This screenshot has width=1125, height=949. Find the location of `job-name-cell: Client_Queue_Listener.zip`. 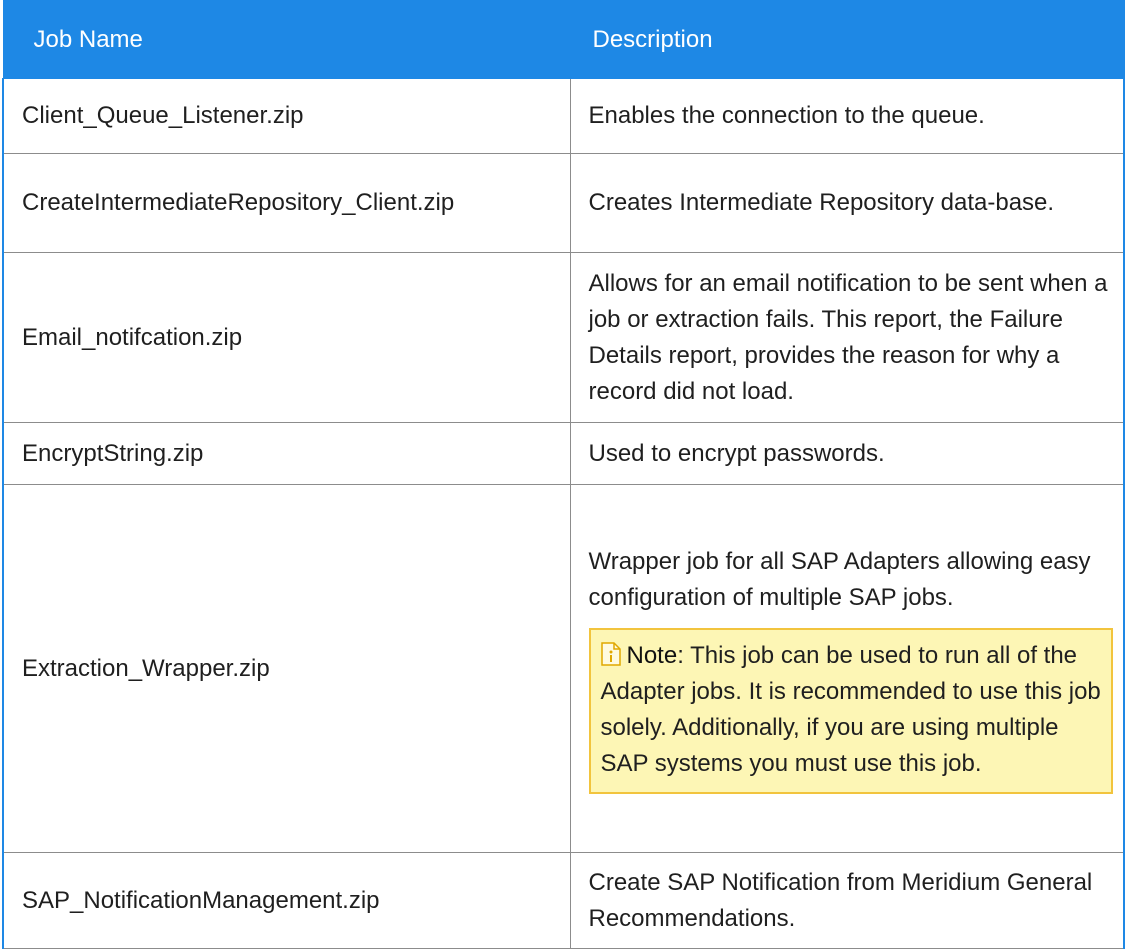

job-name-cell: Client_Queue_Listener.zip is located at coordinates (286, 116).